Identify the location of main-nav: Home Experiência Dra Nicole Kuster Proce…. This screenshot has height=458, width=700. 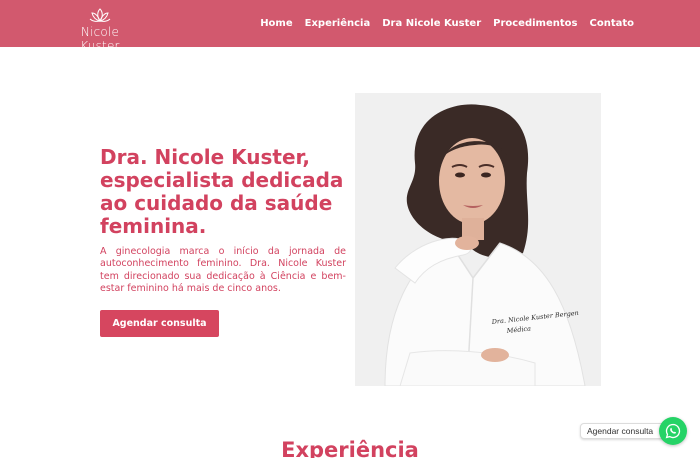
(447, 23).